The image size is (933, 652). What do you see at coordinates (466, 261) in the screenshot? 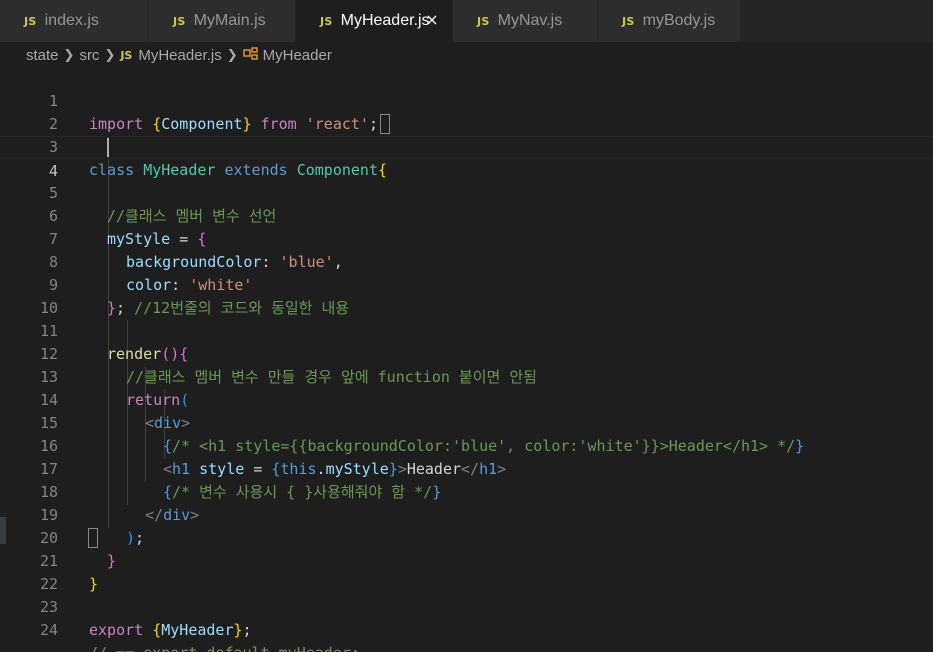
I see `code-line: 8 color: 'white'` at bounding box center [466, 261].